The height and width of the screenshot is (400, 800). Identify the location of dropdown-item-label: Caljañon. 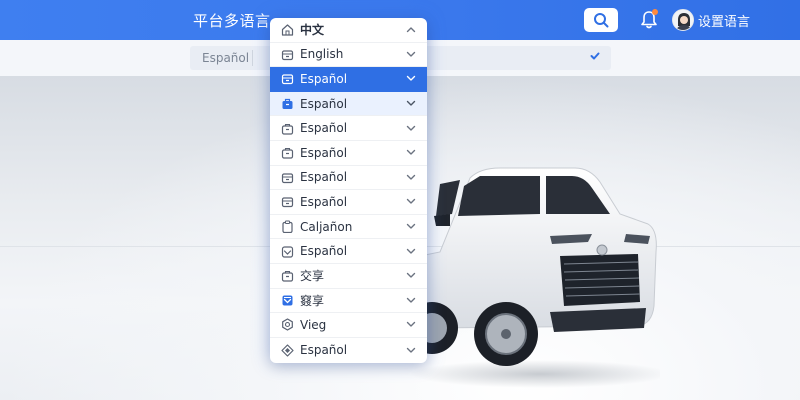
(326, 226).